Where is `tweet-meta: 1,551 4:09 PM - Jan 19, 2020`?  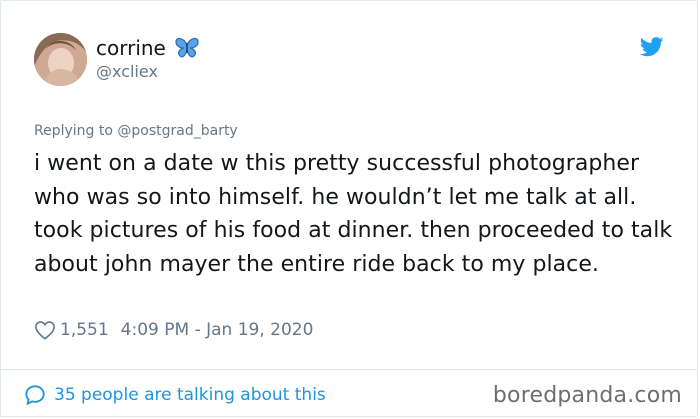
tweet-meta: 1,551 4:09 PM - Jan 19, 2020 is located at coordinates (173, 330).